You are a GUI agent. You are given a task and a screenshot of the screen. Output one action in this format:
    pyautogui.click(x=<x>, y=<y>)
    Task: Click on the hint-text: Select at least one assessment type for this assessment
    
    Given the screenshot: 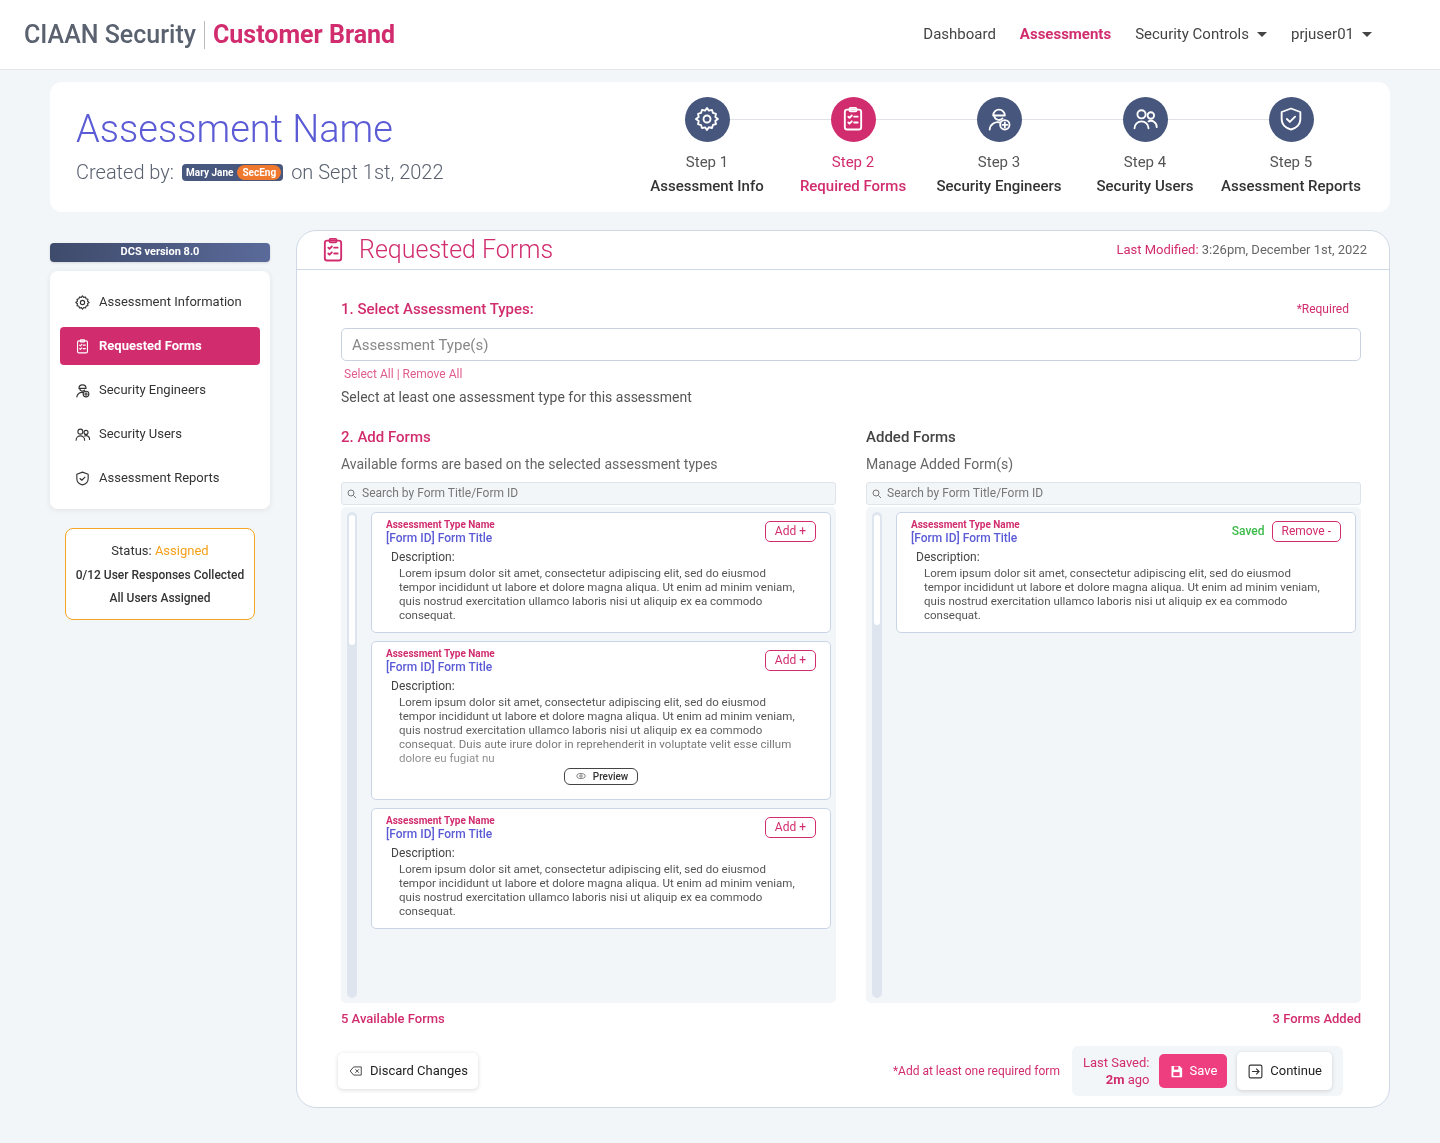 What is the action you would take?
    pyautogui.click(x=517, y=397)
    